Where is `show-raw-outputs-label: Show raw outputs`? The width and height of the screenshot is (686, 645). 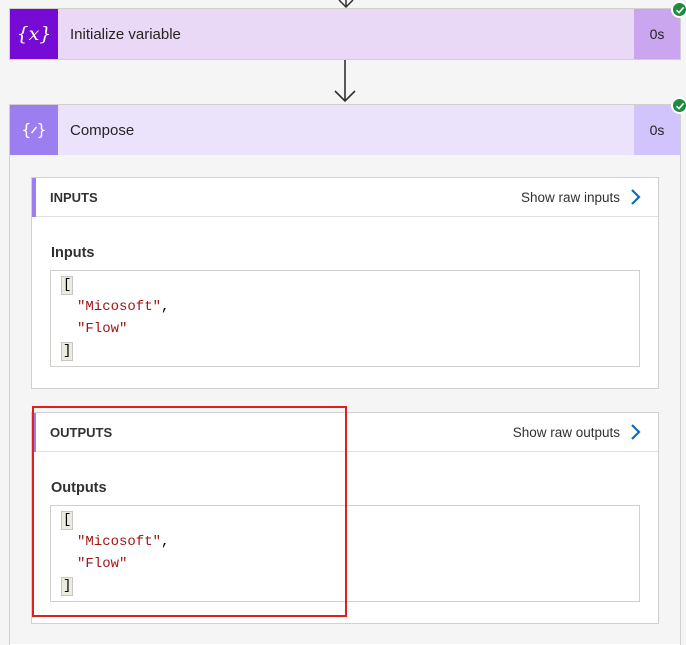 show-raw-outputs-label: Show raw outputs is located at coordinates (566, 432).